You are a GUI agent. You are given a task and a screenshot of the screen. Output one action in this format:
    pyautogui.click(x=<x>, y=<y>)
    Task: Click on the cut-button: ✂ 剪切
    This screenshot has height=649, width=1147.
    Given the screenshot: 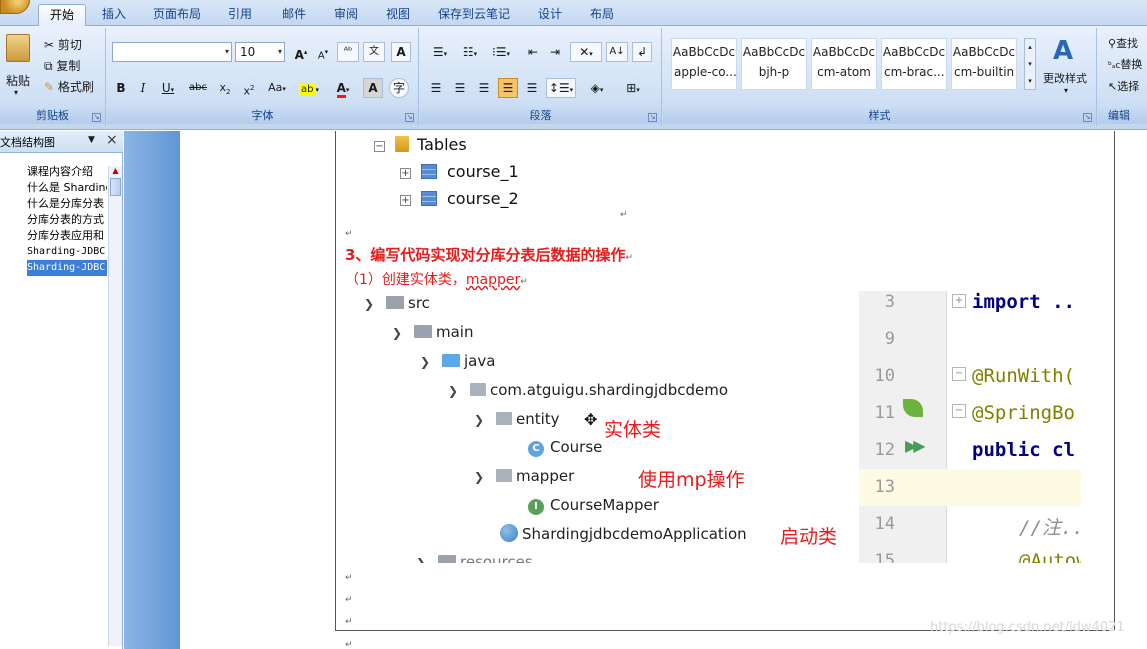 What is the action you would take?
    pyautogui.click(x=63, y=44)
    